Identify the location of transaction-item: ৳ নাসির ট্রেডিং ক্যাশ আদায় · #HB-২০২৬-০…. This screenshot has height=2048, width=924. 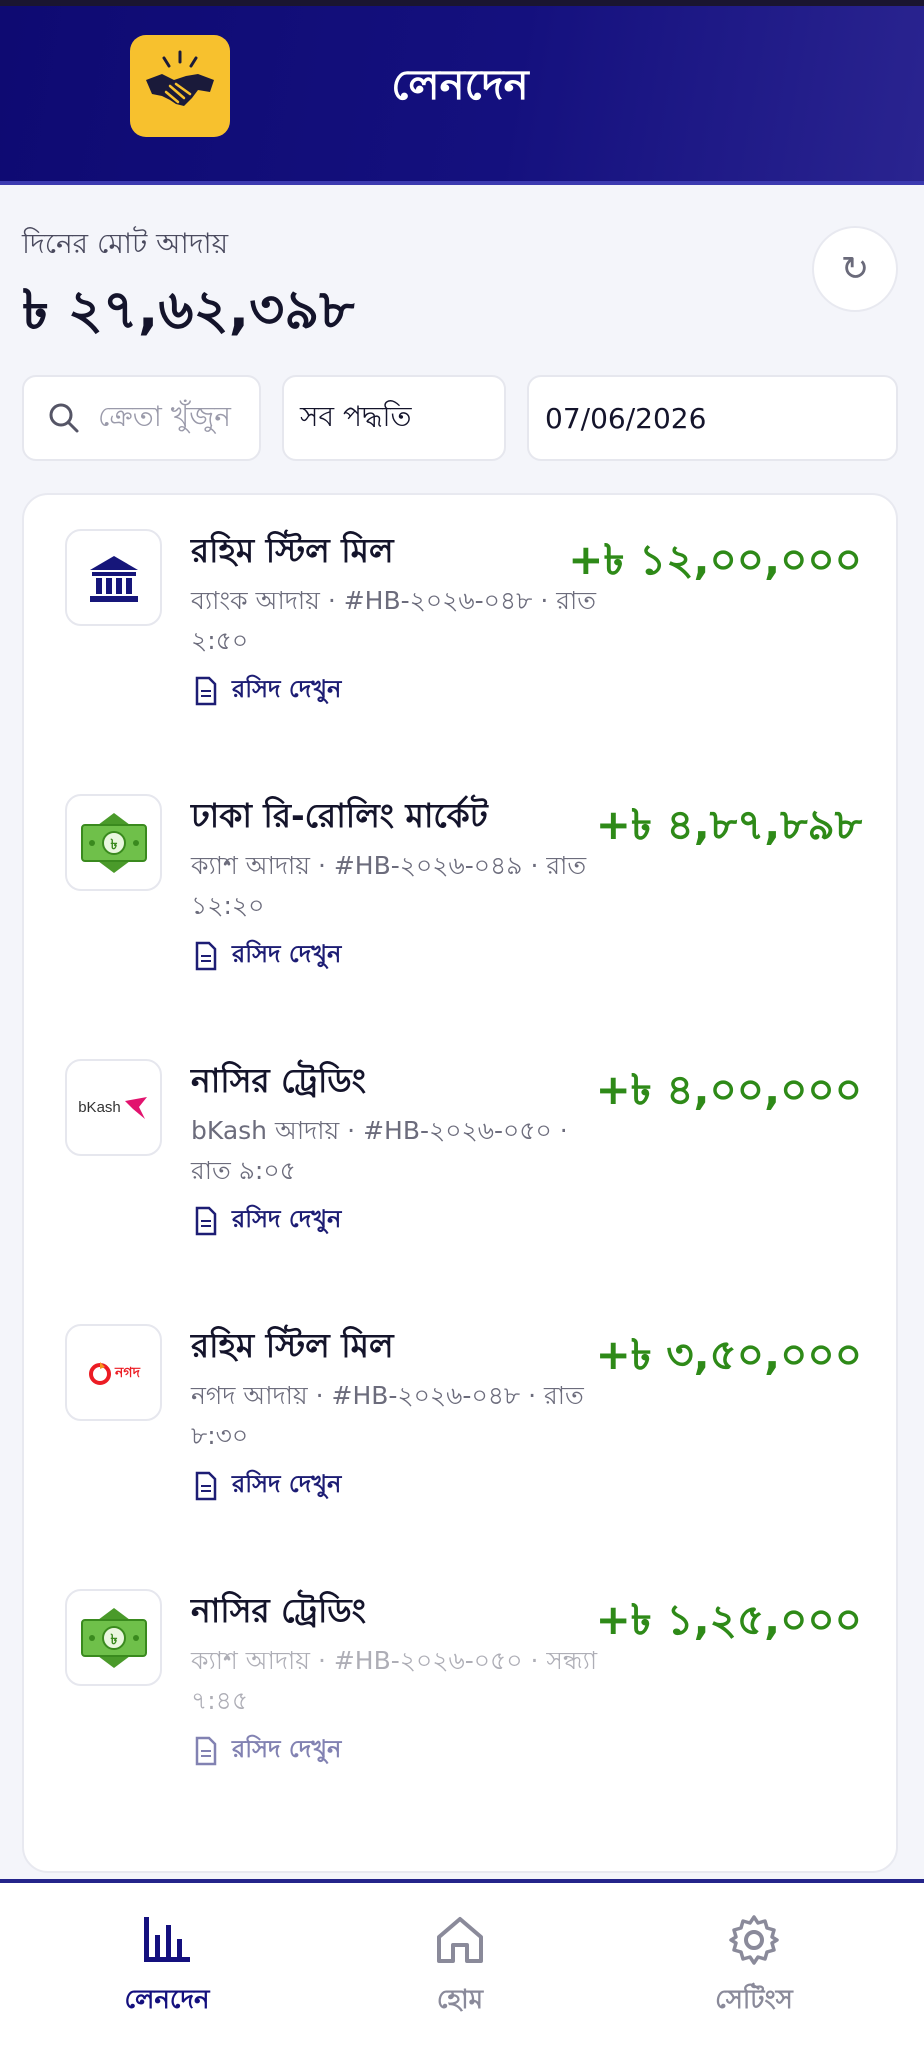
(460, 1680).